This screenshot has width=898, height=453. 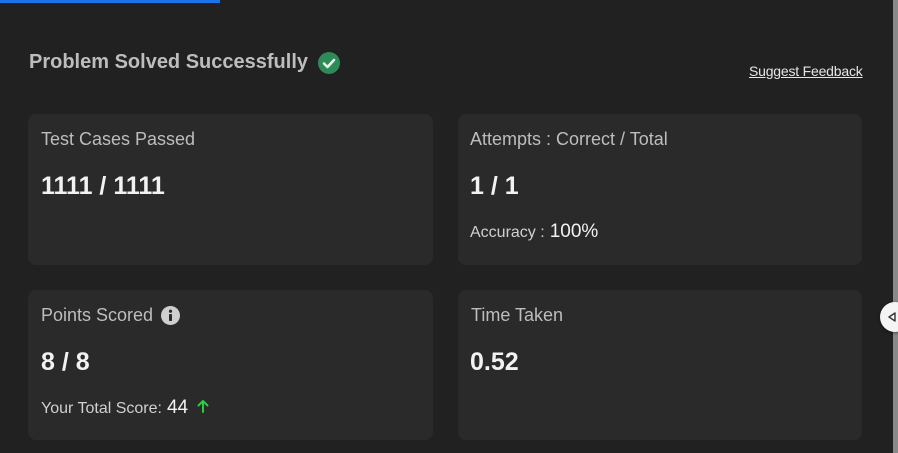 I want to click on total-score-row: Your Total Score: 44, so click(x=125, y=408).